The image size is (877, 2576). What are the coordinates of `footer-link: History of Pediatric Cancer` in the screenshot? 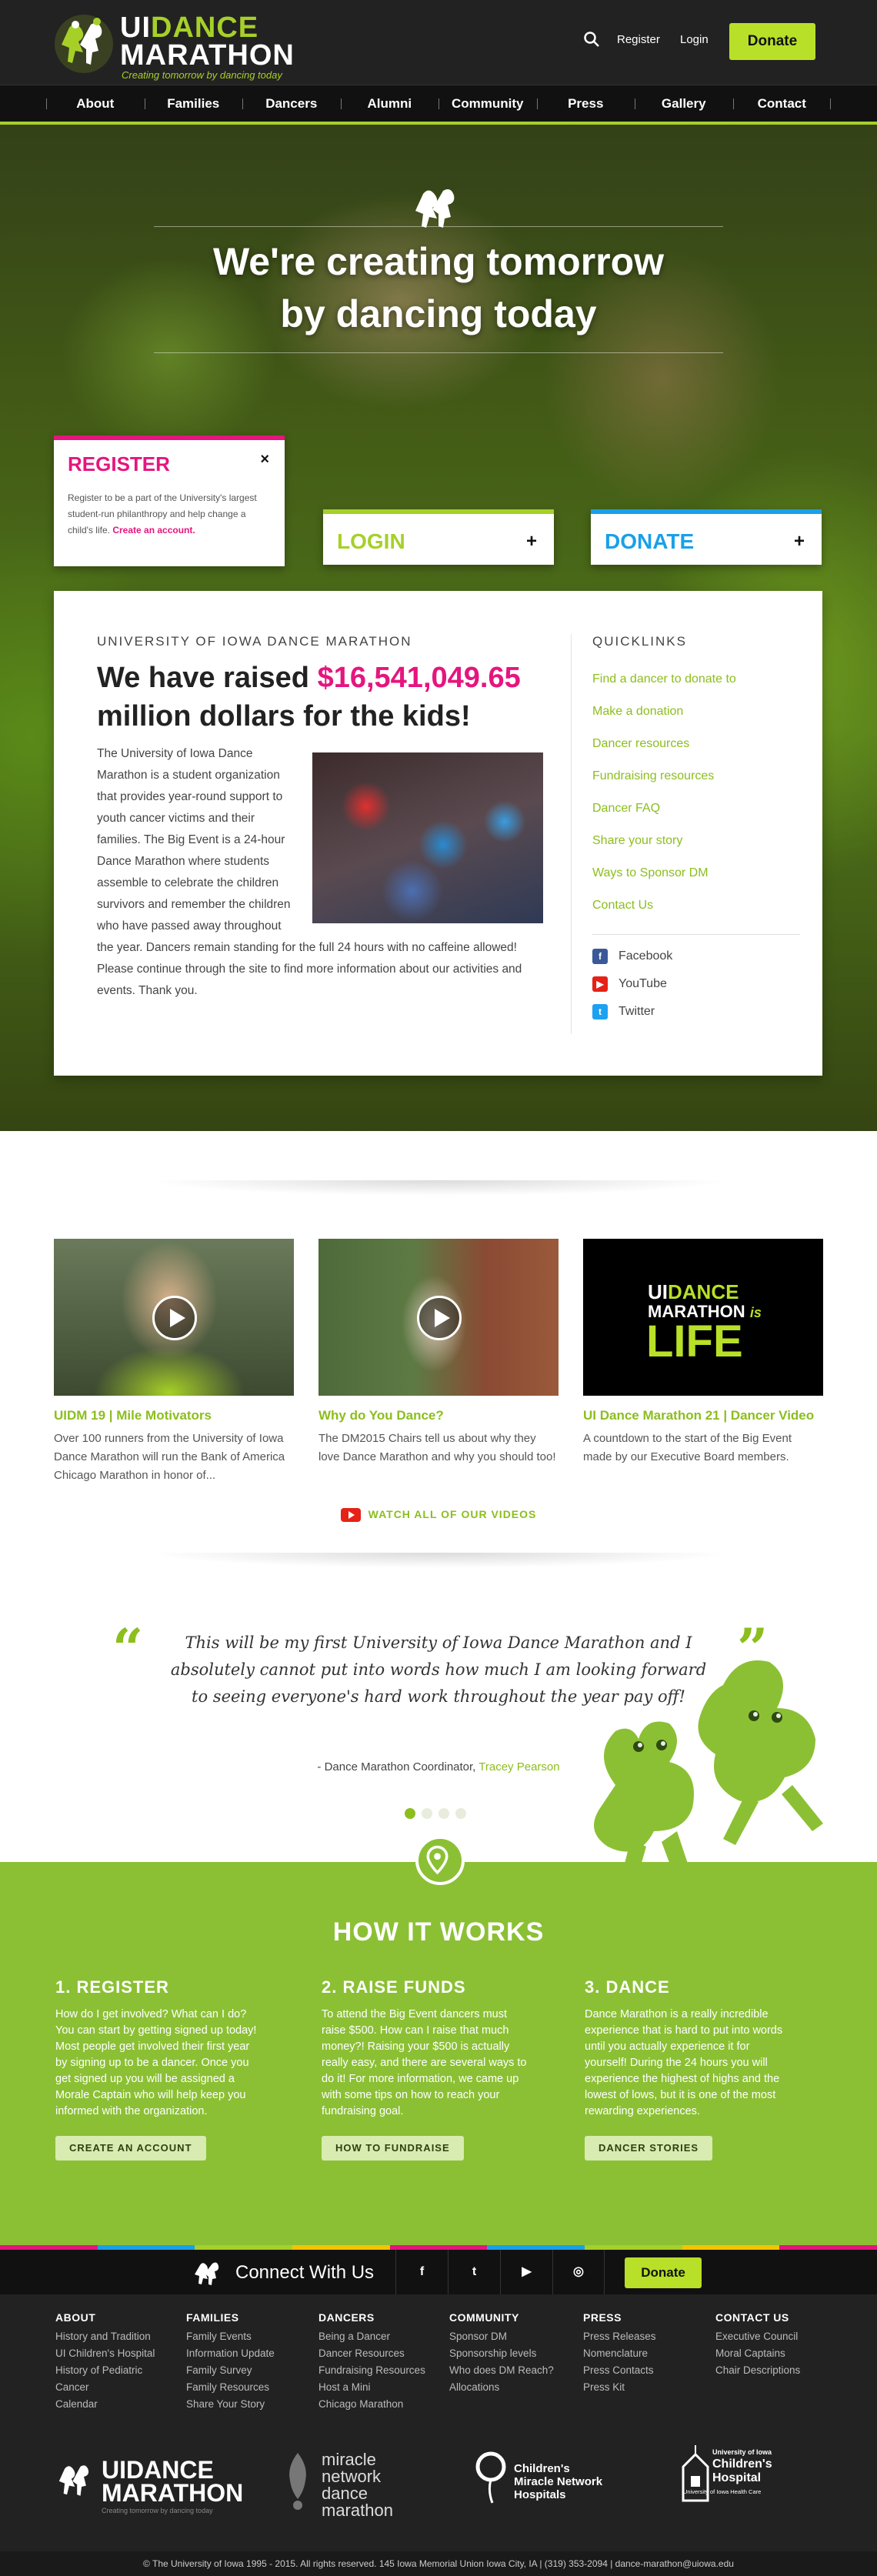 It's located at (116, 2379).